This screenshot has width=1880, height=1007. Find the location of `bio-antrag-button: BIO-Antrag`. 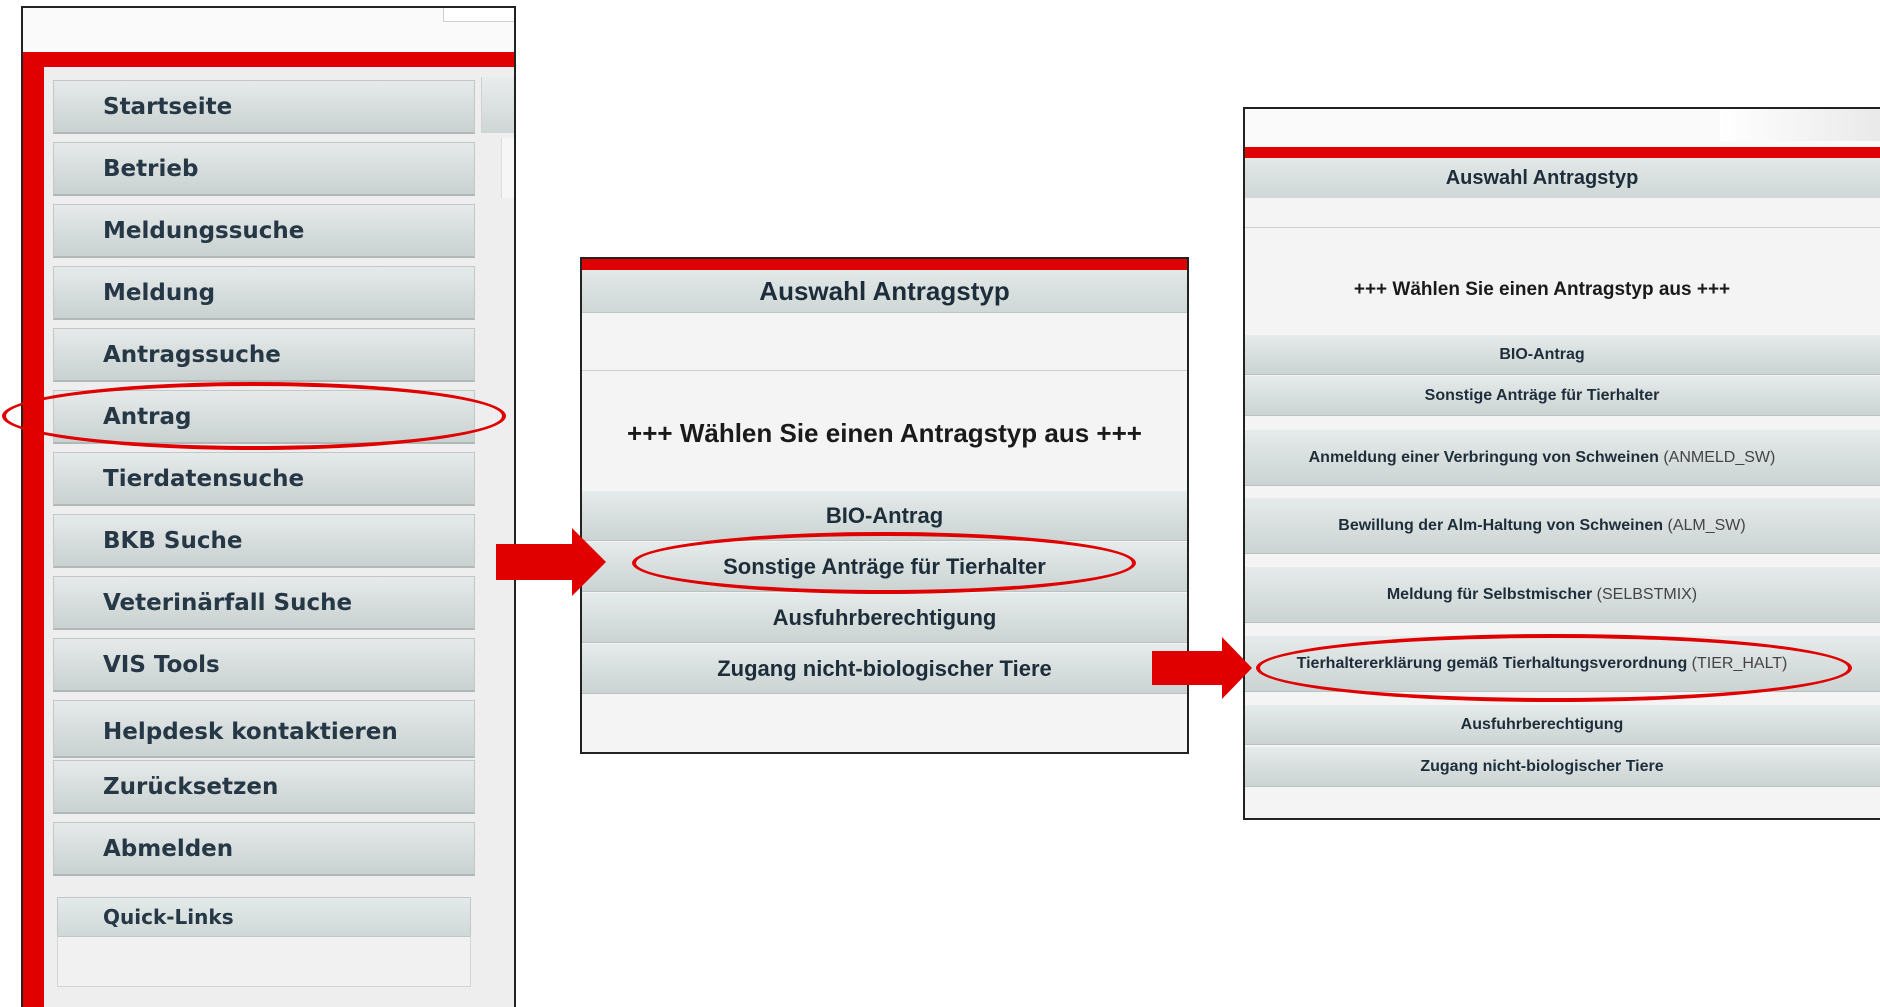

bio-antrag-button: BIO-Antrag is located at coordinates (1562, 355).